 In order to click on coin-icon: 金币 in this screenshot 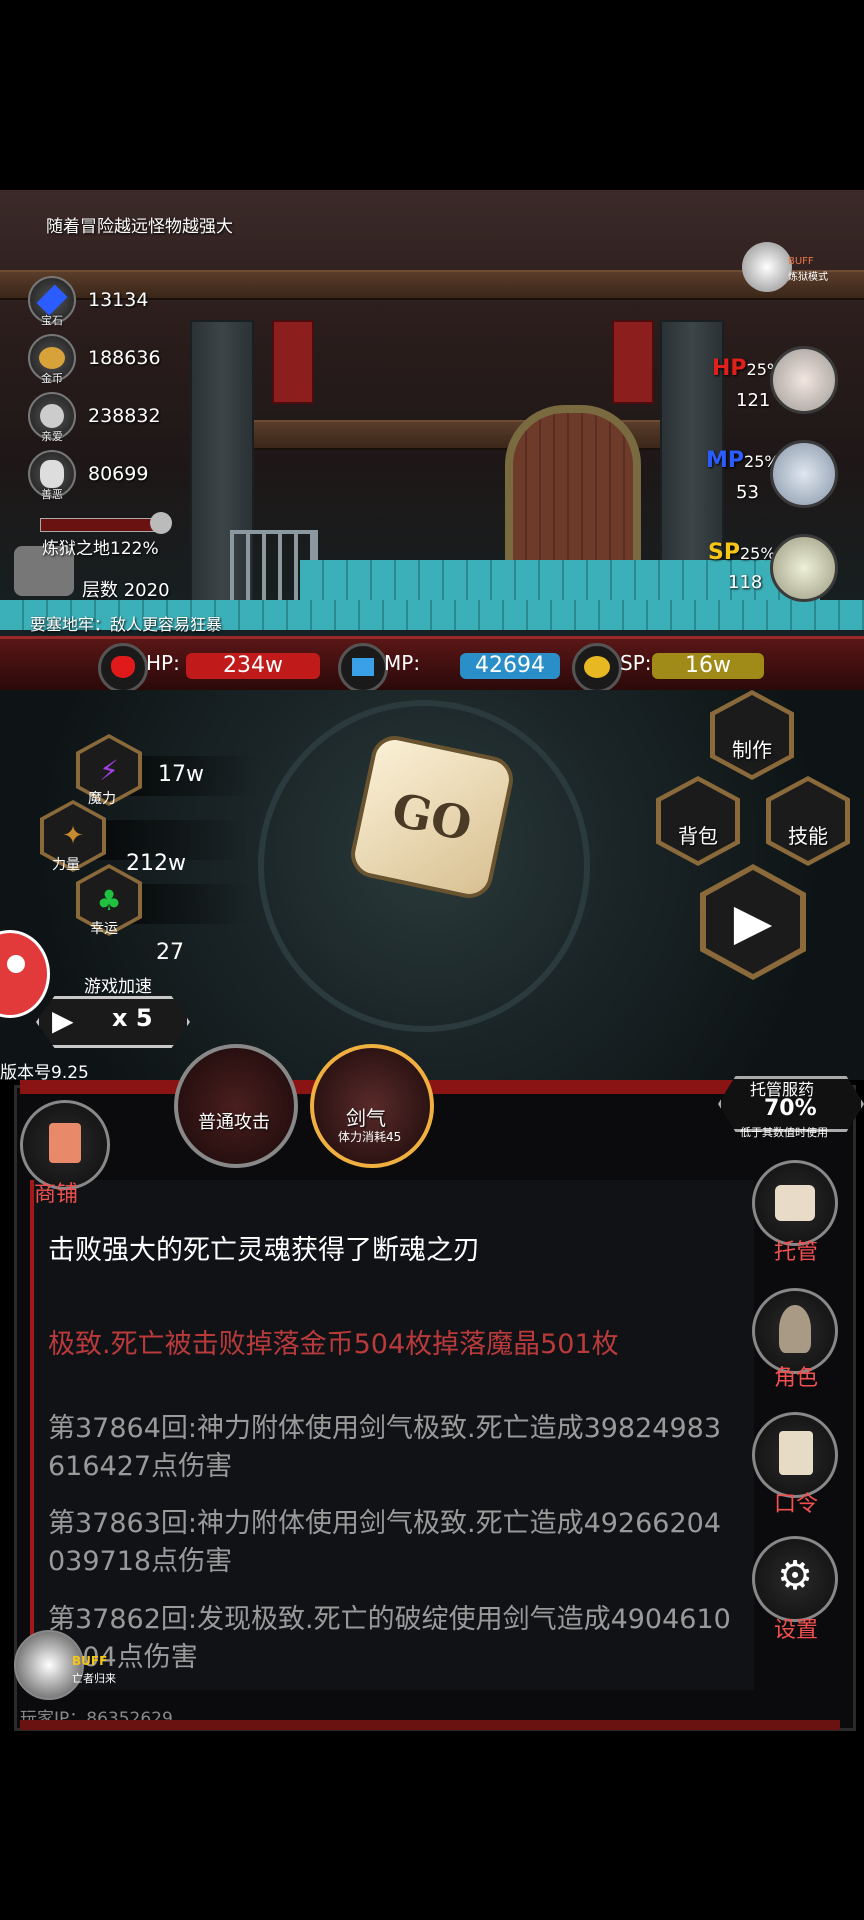, I will do `click(52, 359)`.